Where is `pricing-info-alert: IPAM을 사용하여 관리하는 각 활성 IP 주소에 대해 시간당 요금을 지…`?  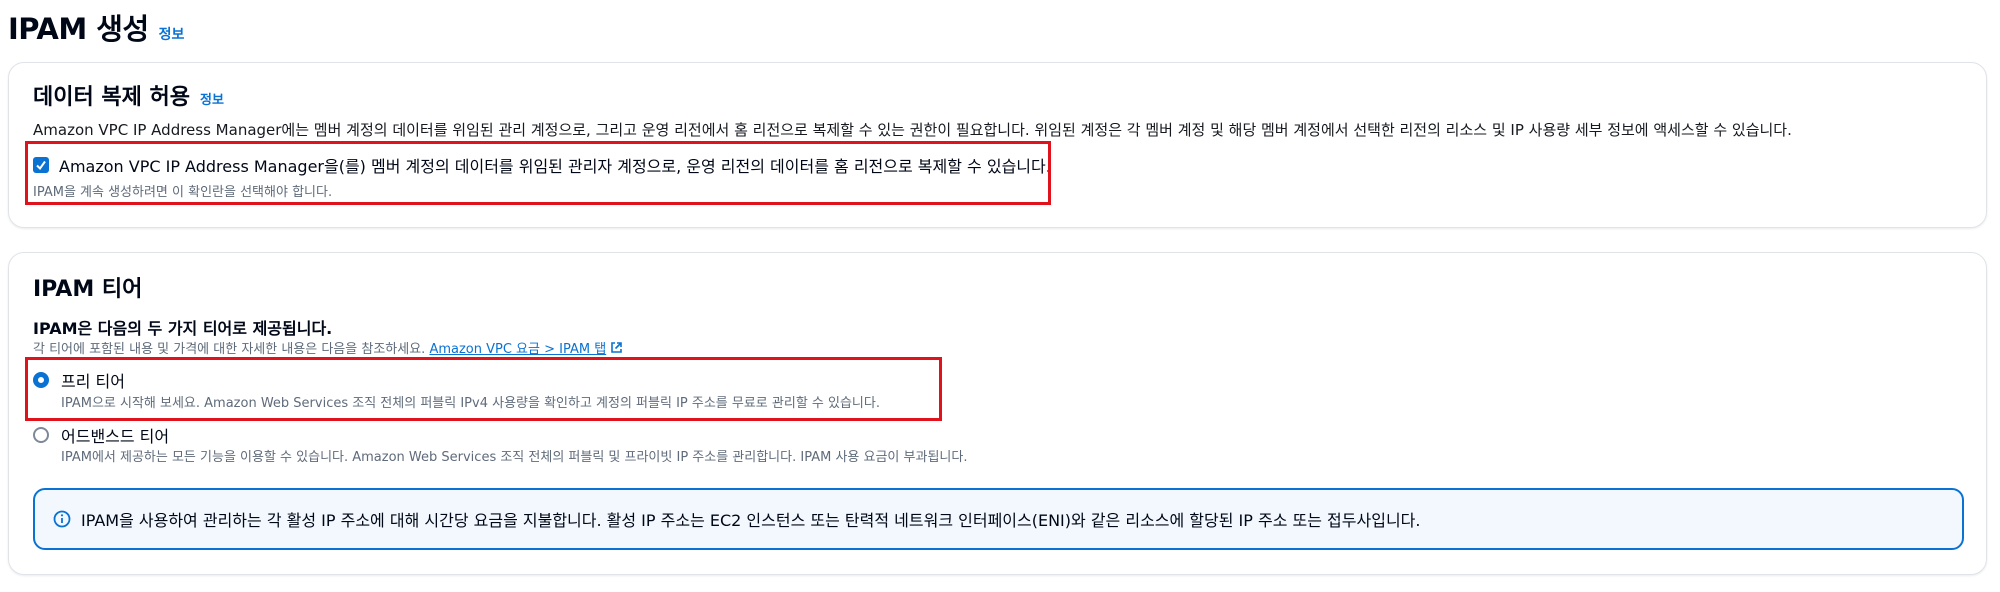
pricing-info-alert: IPAM을 사용하여 관리하는 각 활성 IP 주소에 대해 시간당 요금을 지… is located at coordinates (998, 519).